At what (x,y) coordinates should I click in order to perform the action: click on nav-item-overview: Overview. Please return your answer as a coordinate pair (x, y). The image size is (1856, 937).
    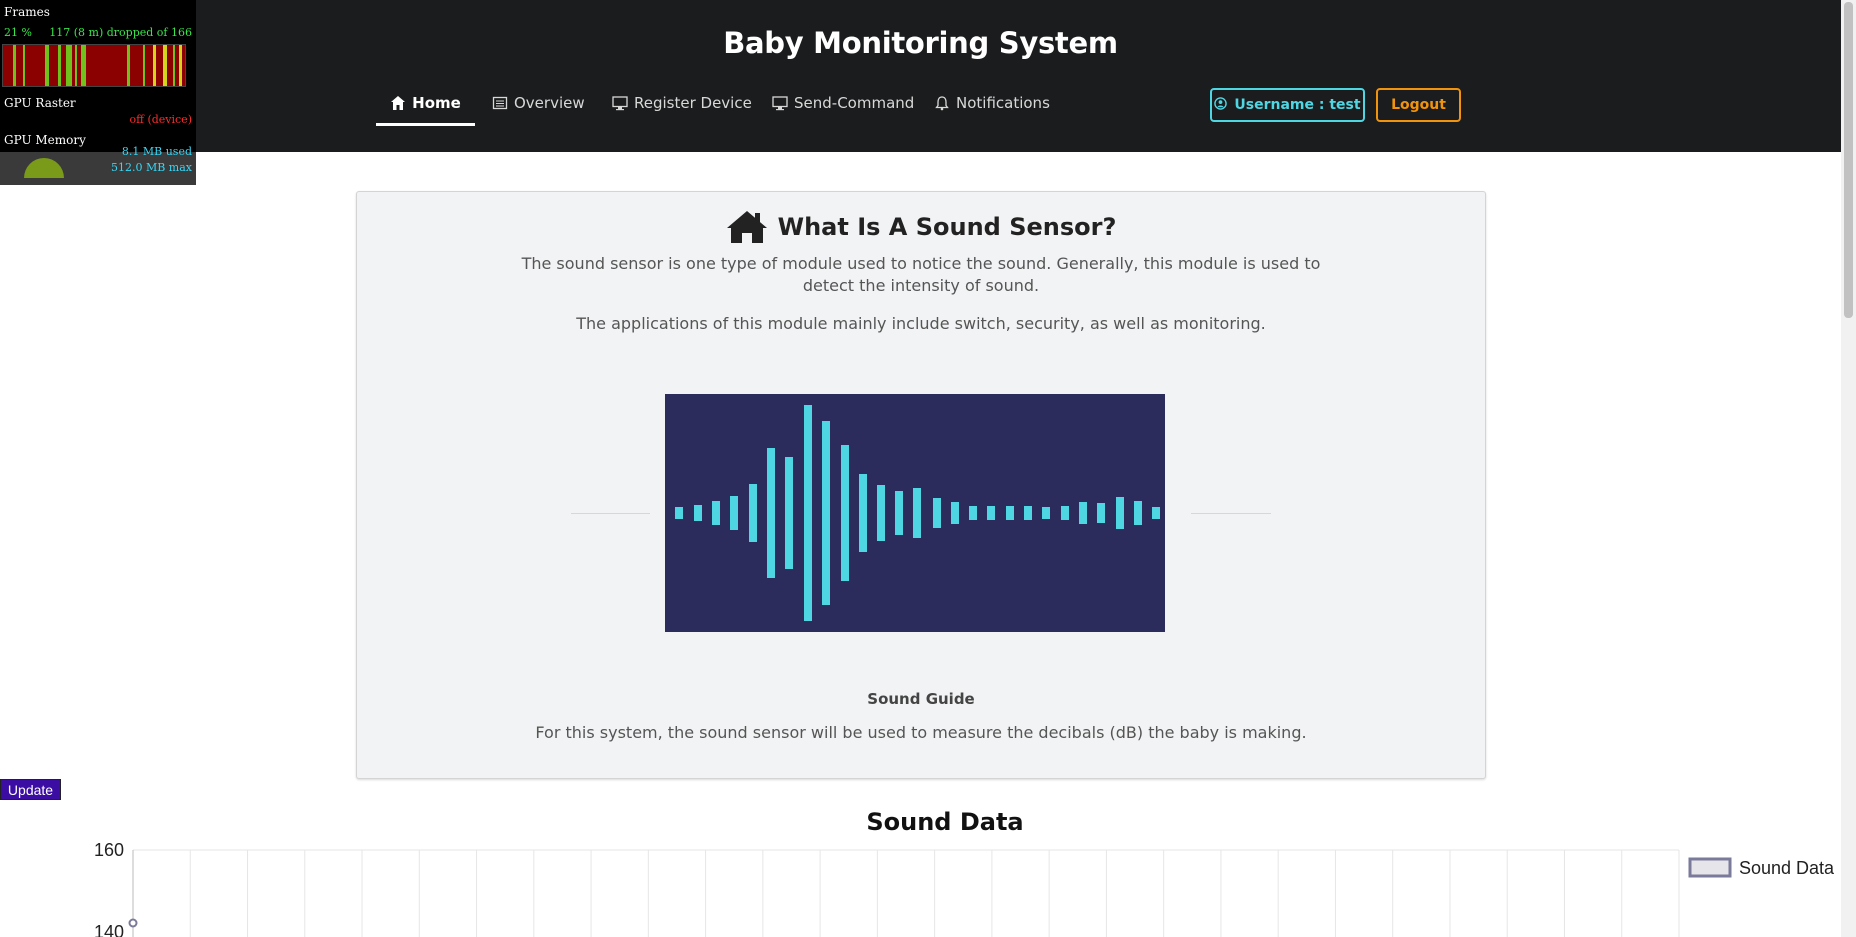
    Looking at the image, I should click on (538, 106).